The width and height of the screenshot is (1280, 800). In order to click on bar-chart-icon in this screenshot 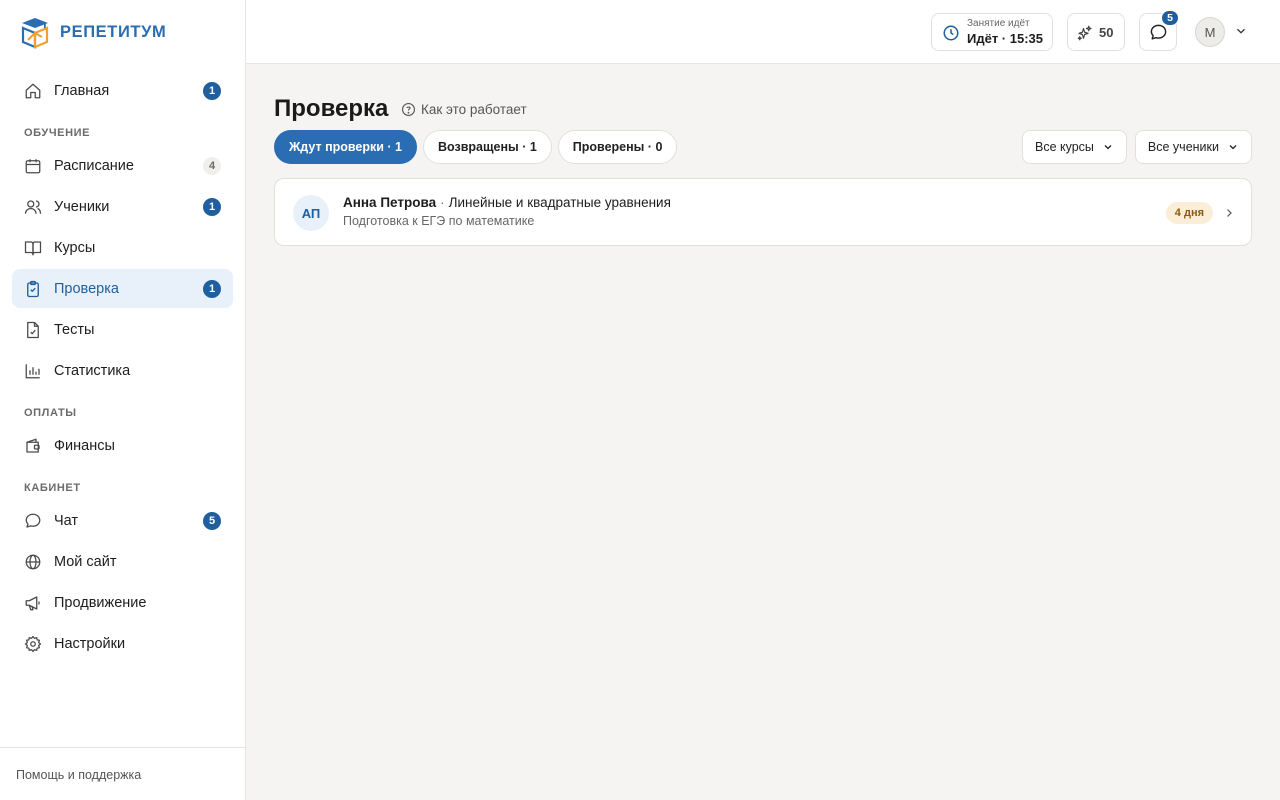, I will do `click(33, 371)`.